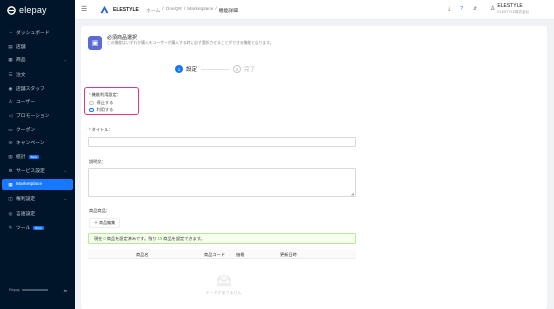 This screenshot has width=554, height=309. Describe the element at coordinates (237, 69) in the screenshot. I see `step-2-number: 2` at that location.